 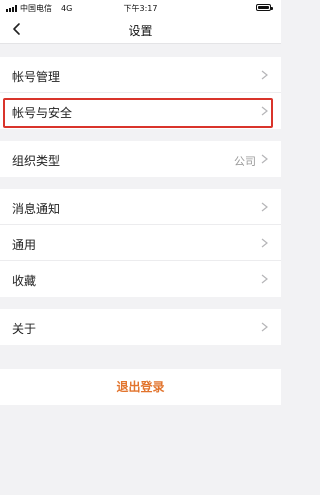 I want to click on row-general: 通用, so click(x=140, y=243).